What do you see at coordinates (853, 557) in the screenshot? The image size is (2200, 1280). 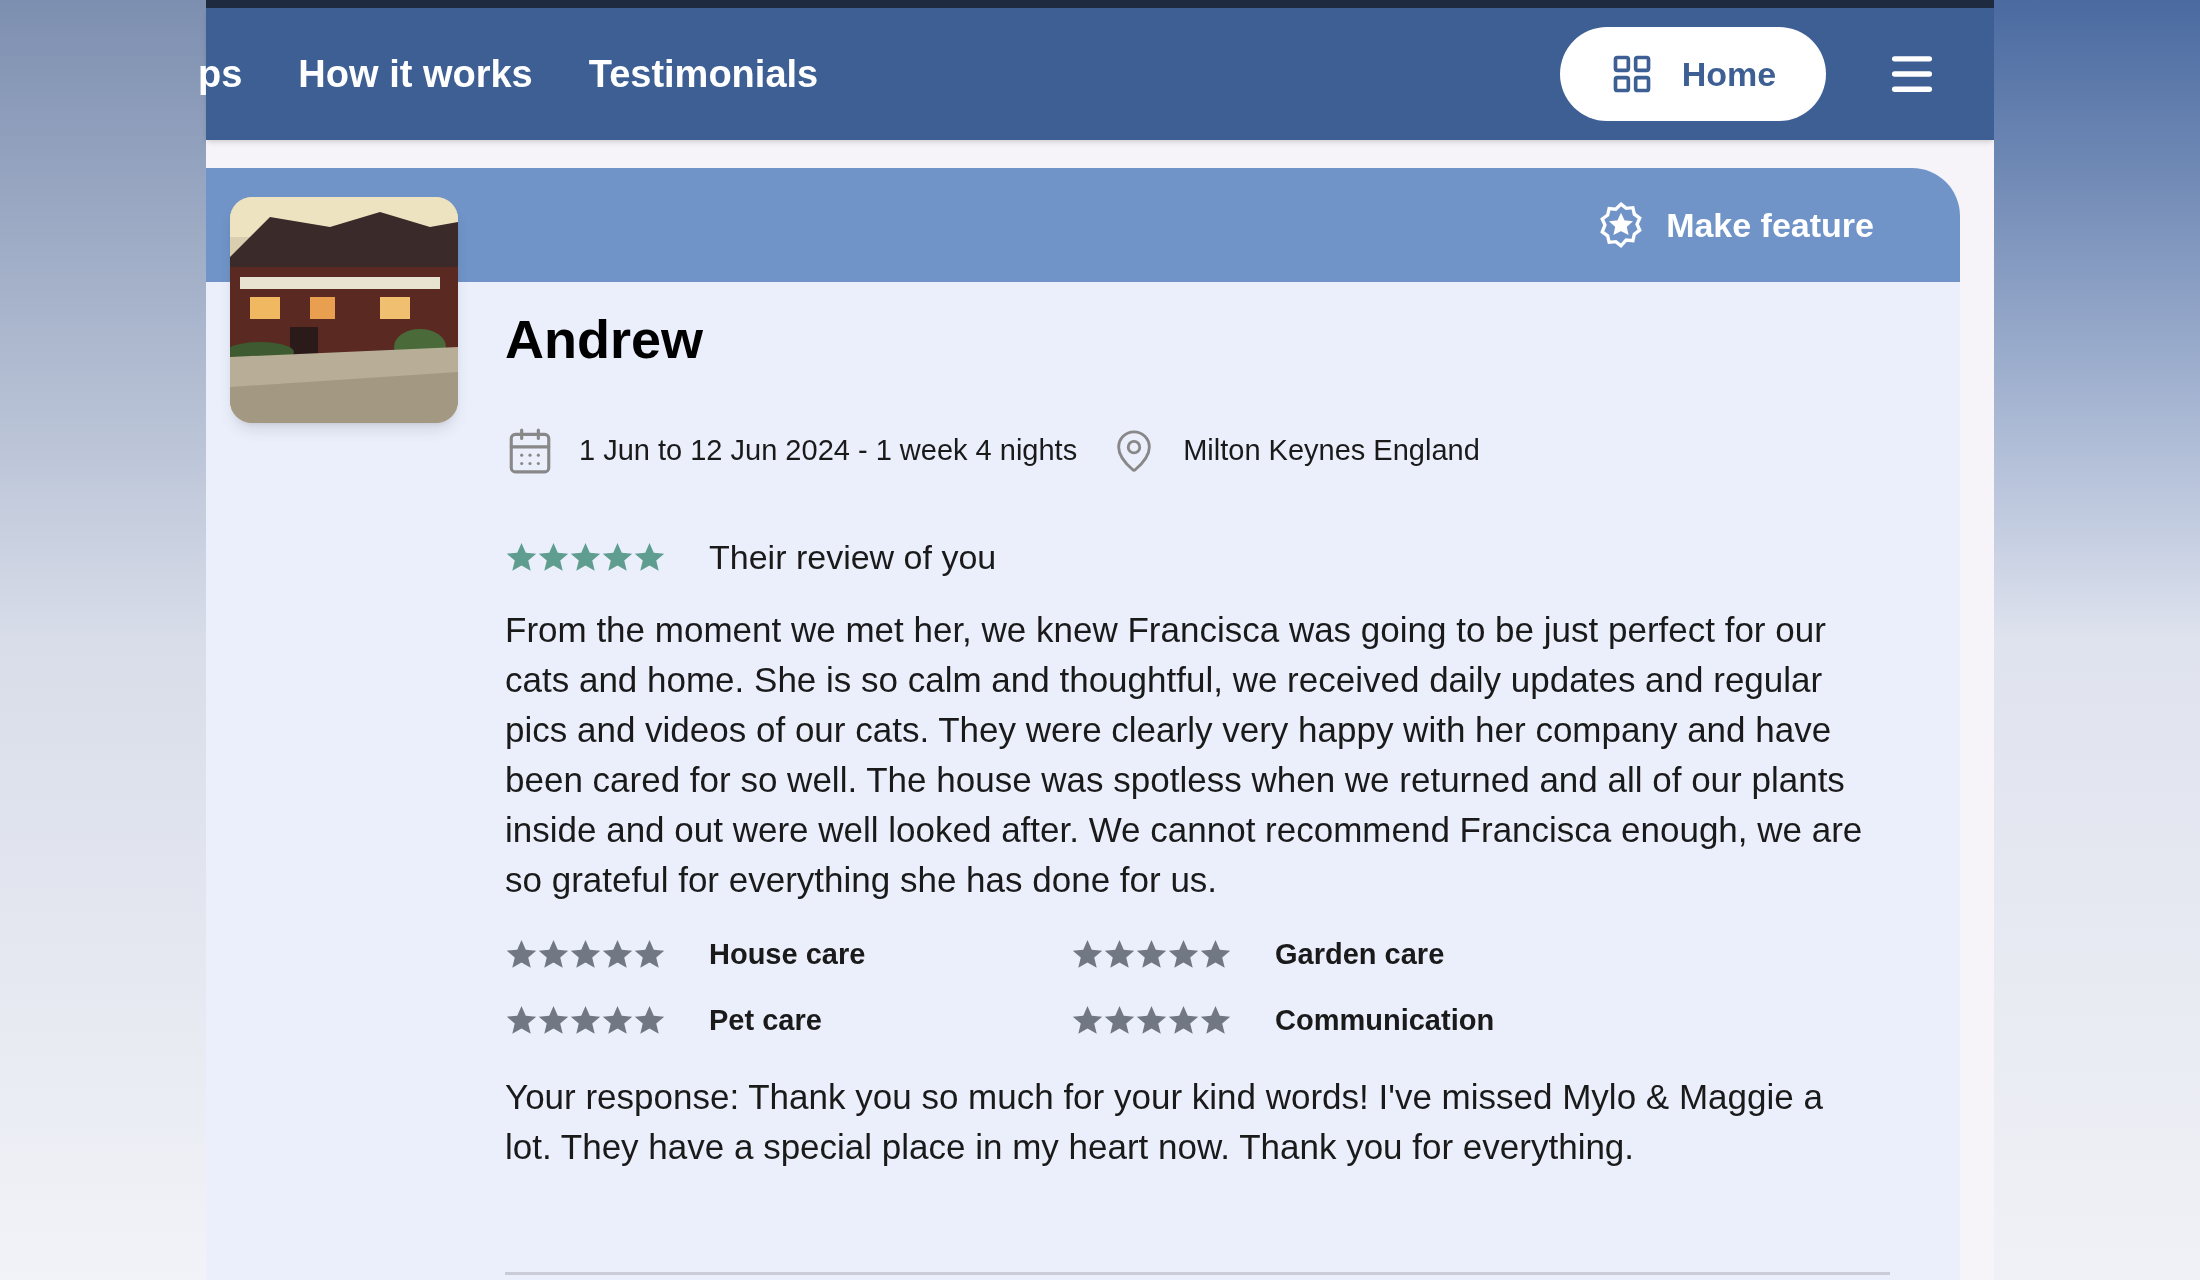 I see `review-heading: Their review of you` at bounding box center [853, 557].